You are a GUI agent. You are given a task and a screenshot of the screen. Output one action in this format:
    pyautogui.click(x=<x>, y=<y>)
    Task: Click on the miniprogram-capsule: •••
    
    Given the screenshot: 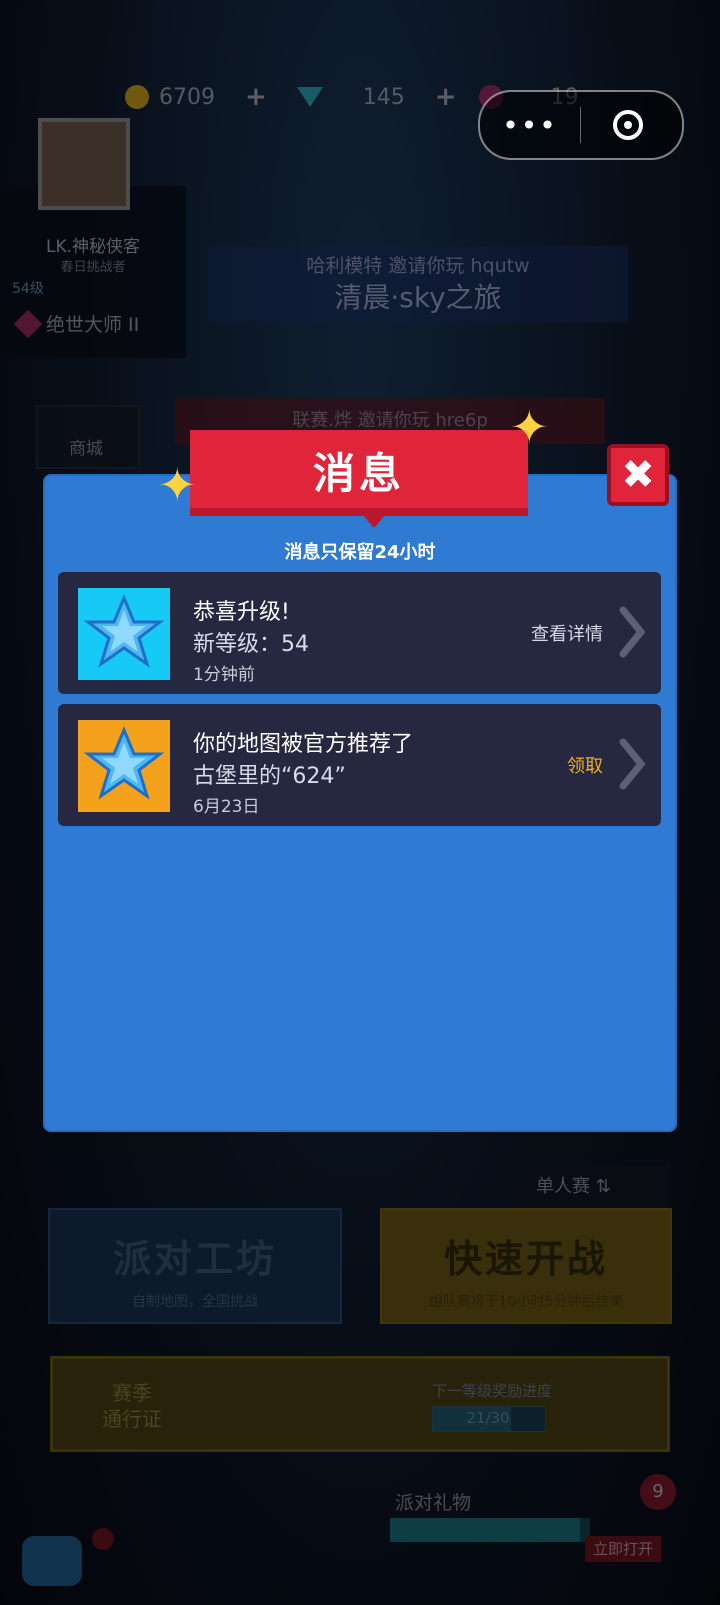 What is the action you would take?
    pyautogui.click(x=581, y=125)
    